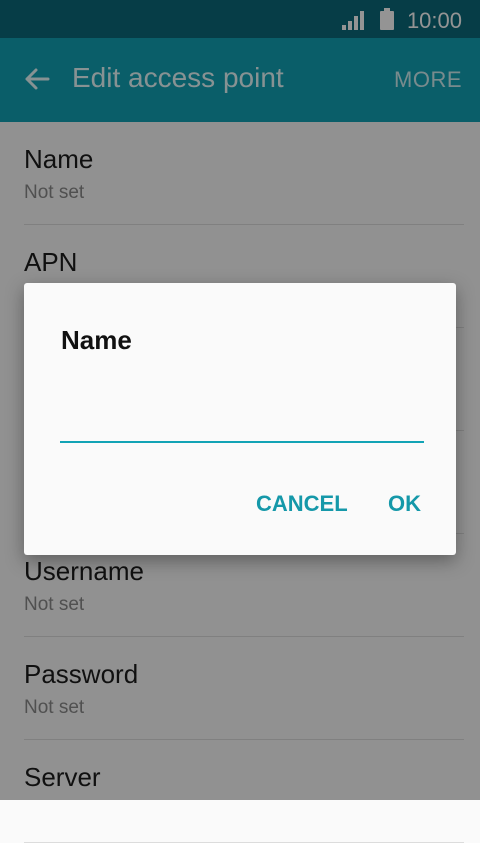 This screenshot has width=480, height=843. I want to click on name-input, so click(242, 418).